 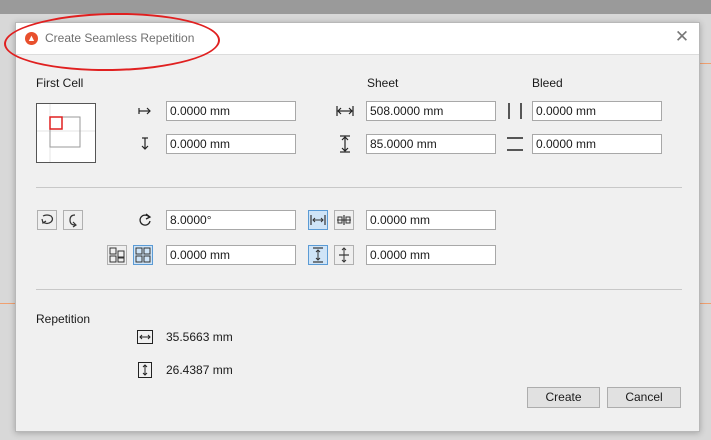 I want to click on v-spacing-input, so click(x=431, y=255).